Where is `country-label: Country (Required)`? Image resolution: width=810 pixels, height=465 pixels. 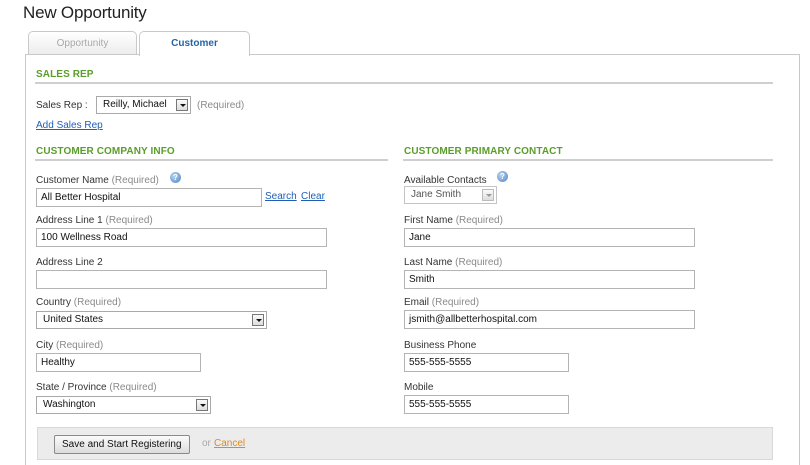 country-label: Country (Required) is located at coordinates (78, 302).